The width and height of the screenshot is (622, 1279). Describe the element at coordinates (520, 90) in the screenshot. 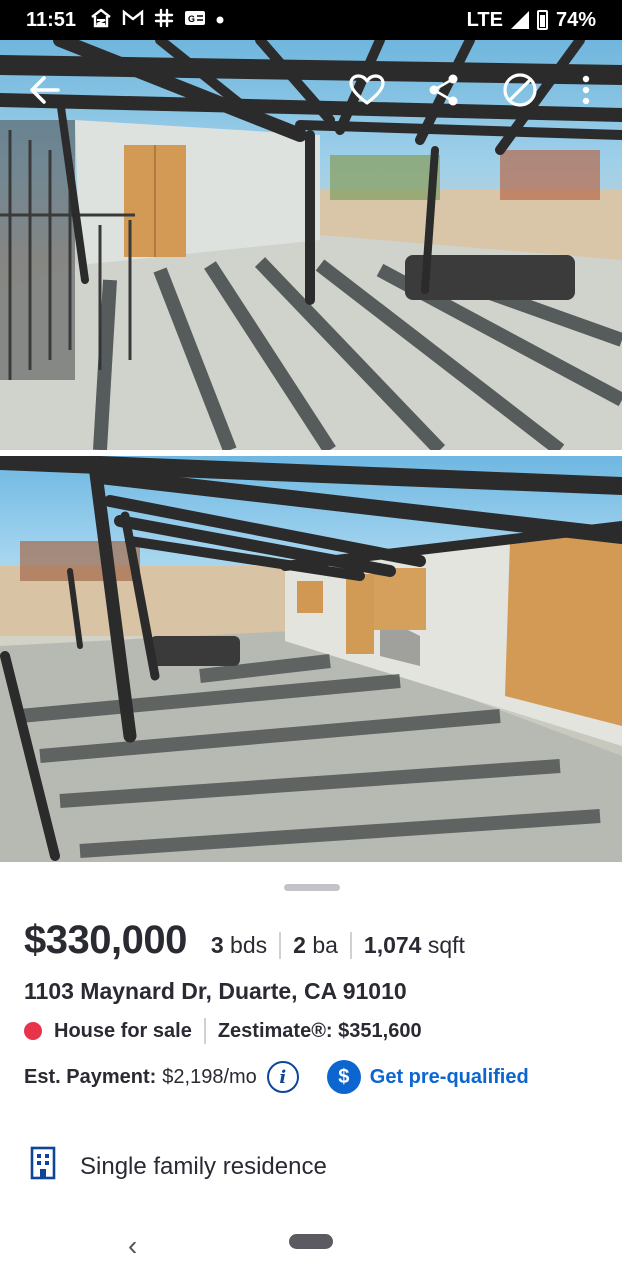

I see `hide-icon` at that location.